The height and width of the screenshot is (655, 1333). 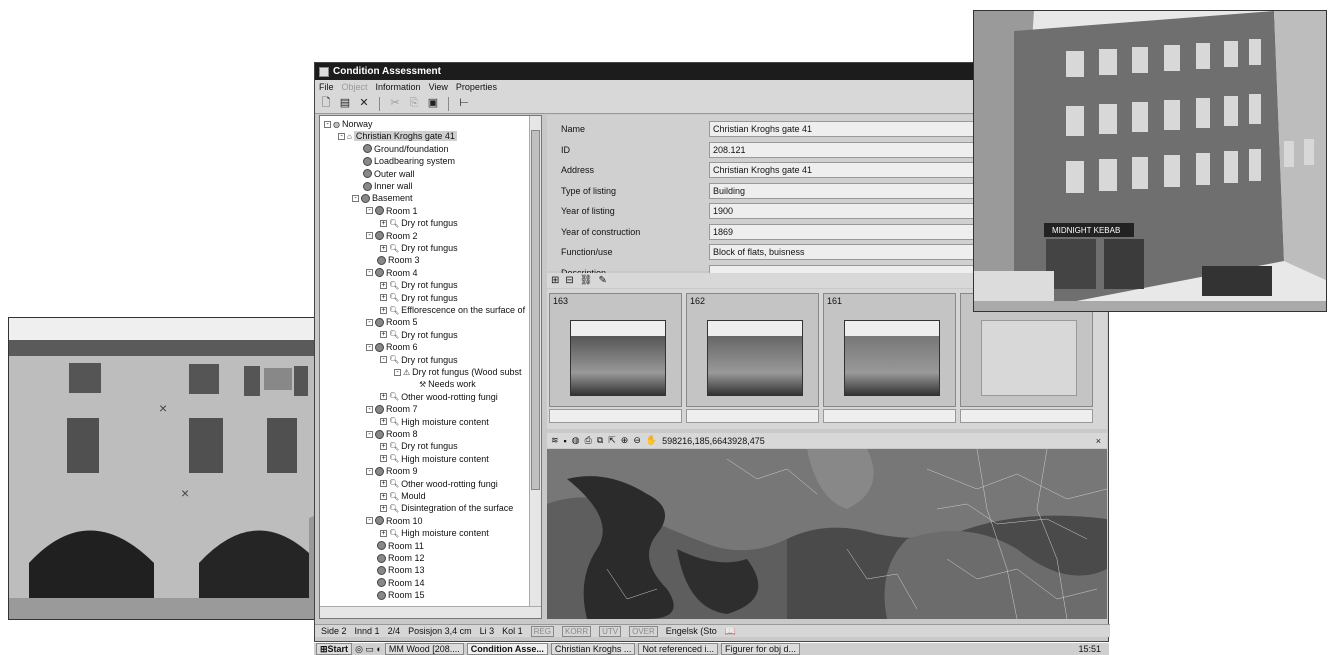 What do you see at coordinates (586, 280) in the screenshot?
I see `link-image-icon: ⛓` at bounding box center [586, 280].